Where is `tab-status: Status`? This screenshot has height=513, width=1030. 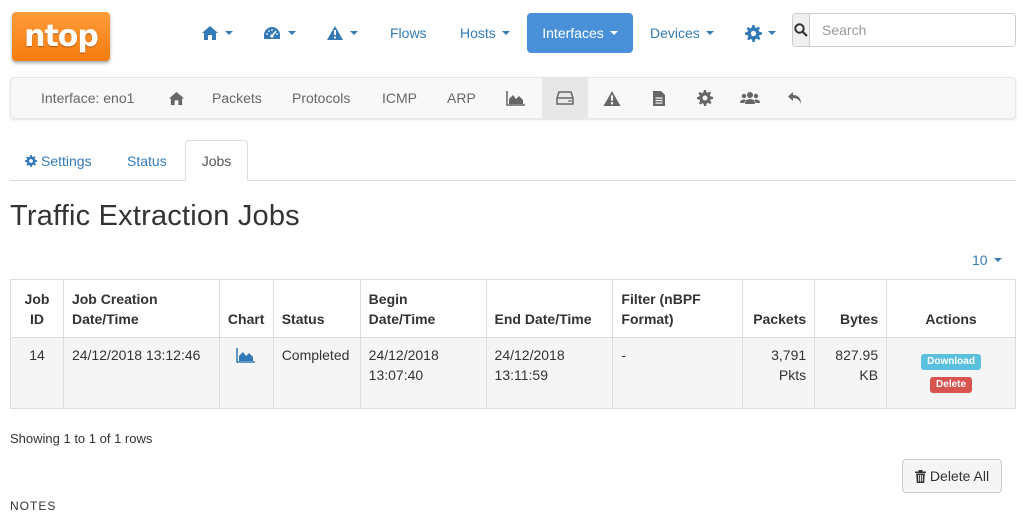 tab-status: Status is located at coordinates (147, 160).